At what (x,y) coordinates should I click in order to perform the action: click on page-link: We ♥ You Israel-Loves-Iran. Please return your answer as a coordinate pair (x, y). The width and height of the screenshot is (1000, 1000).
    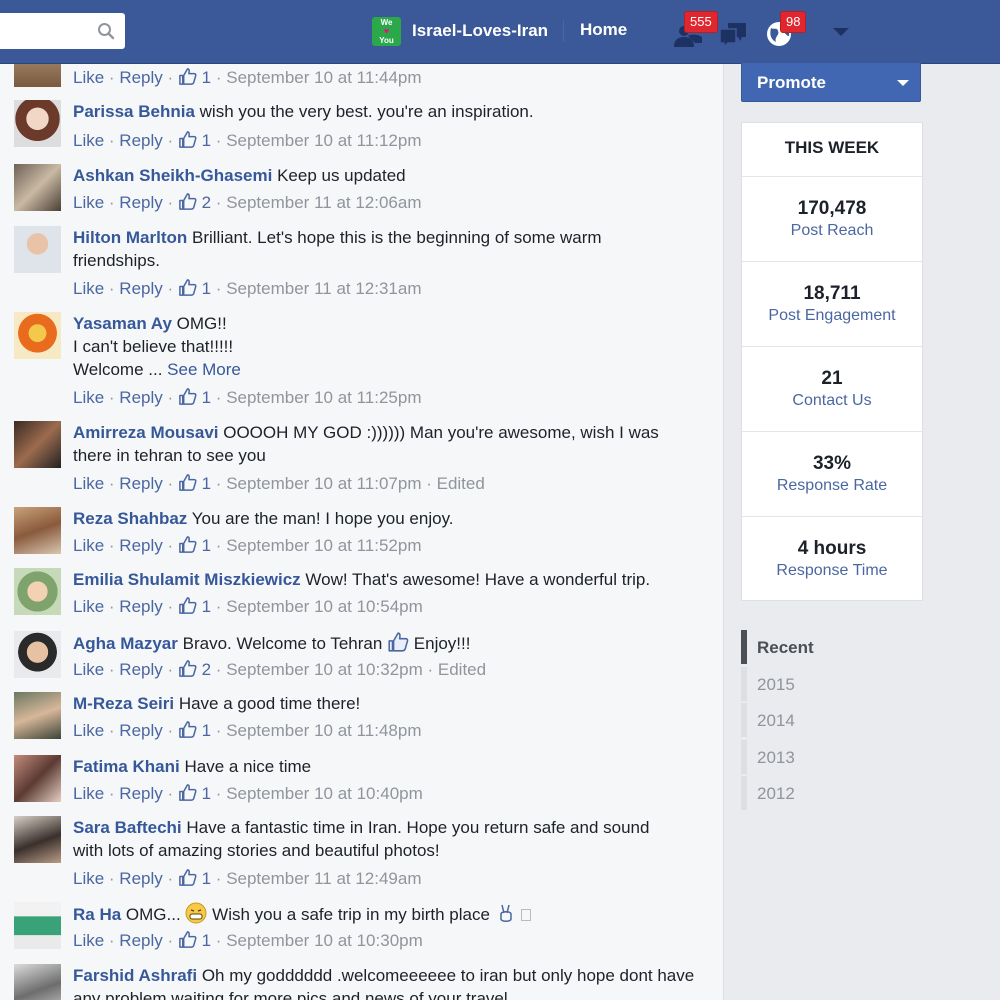
    Looking at the image, I should click on (460, 31).